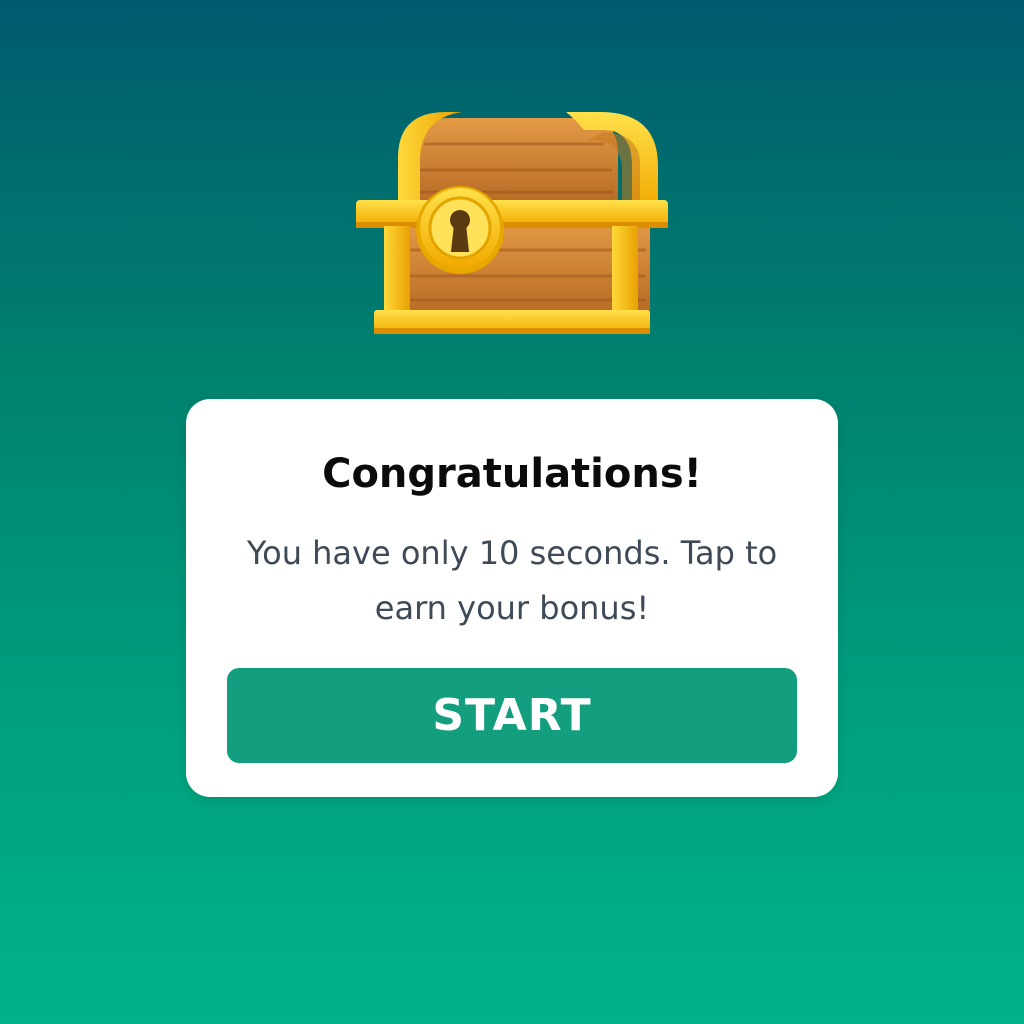 The width and height of the screenshot is (1024, 1024). Describe the element at coordinates (512, 715) in the screenshot. I see `start-button: START` at that location.